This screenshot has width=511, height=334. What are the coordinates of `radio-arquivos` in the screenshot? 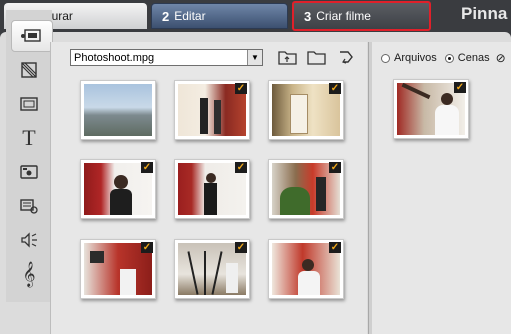 It's located at (385, 58).